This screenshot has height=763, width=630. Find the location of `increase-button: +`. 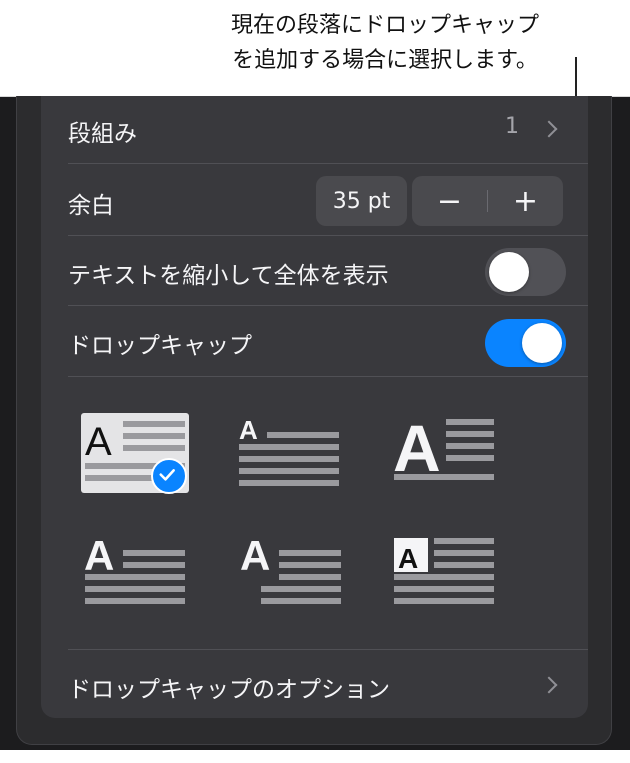

increase-button: + is located at coordinates (525, 201).